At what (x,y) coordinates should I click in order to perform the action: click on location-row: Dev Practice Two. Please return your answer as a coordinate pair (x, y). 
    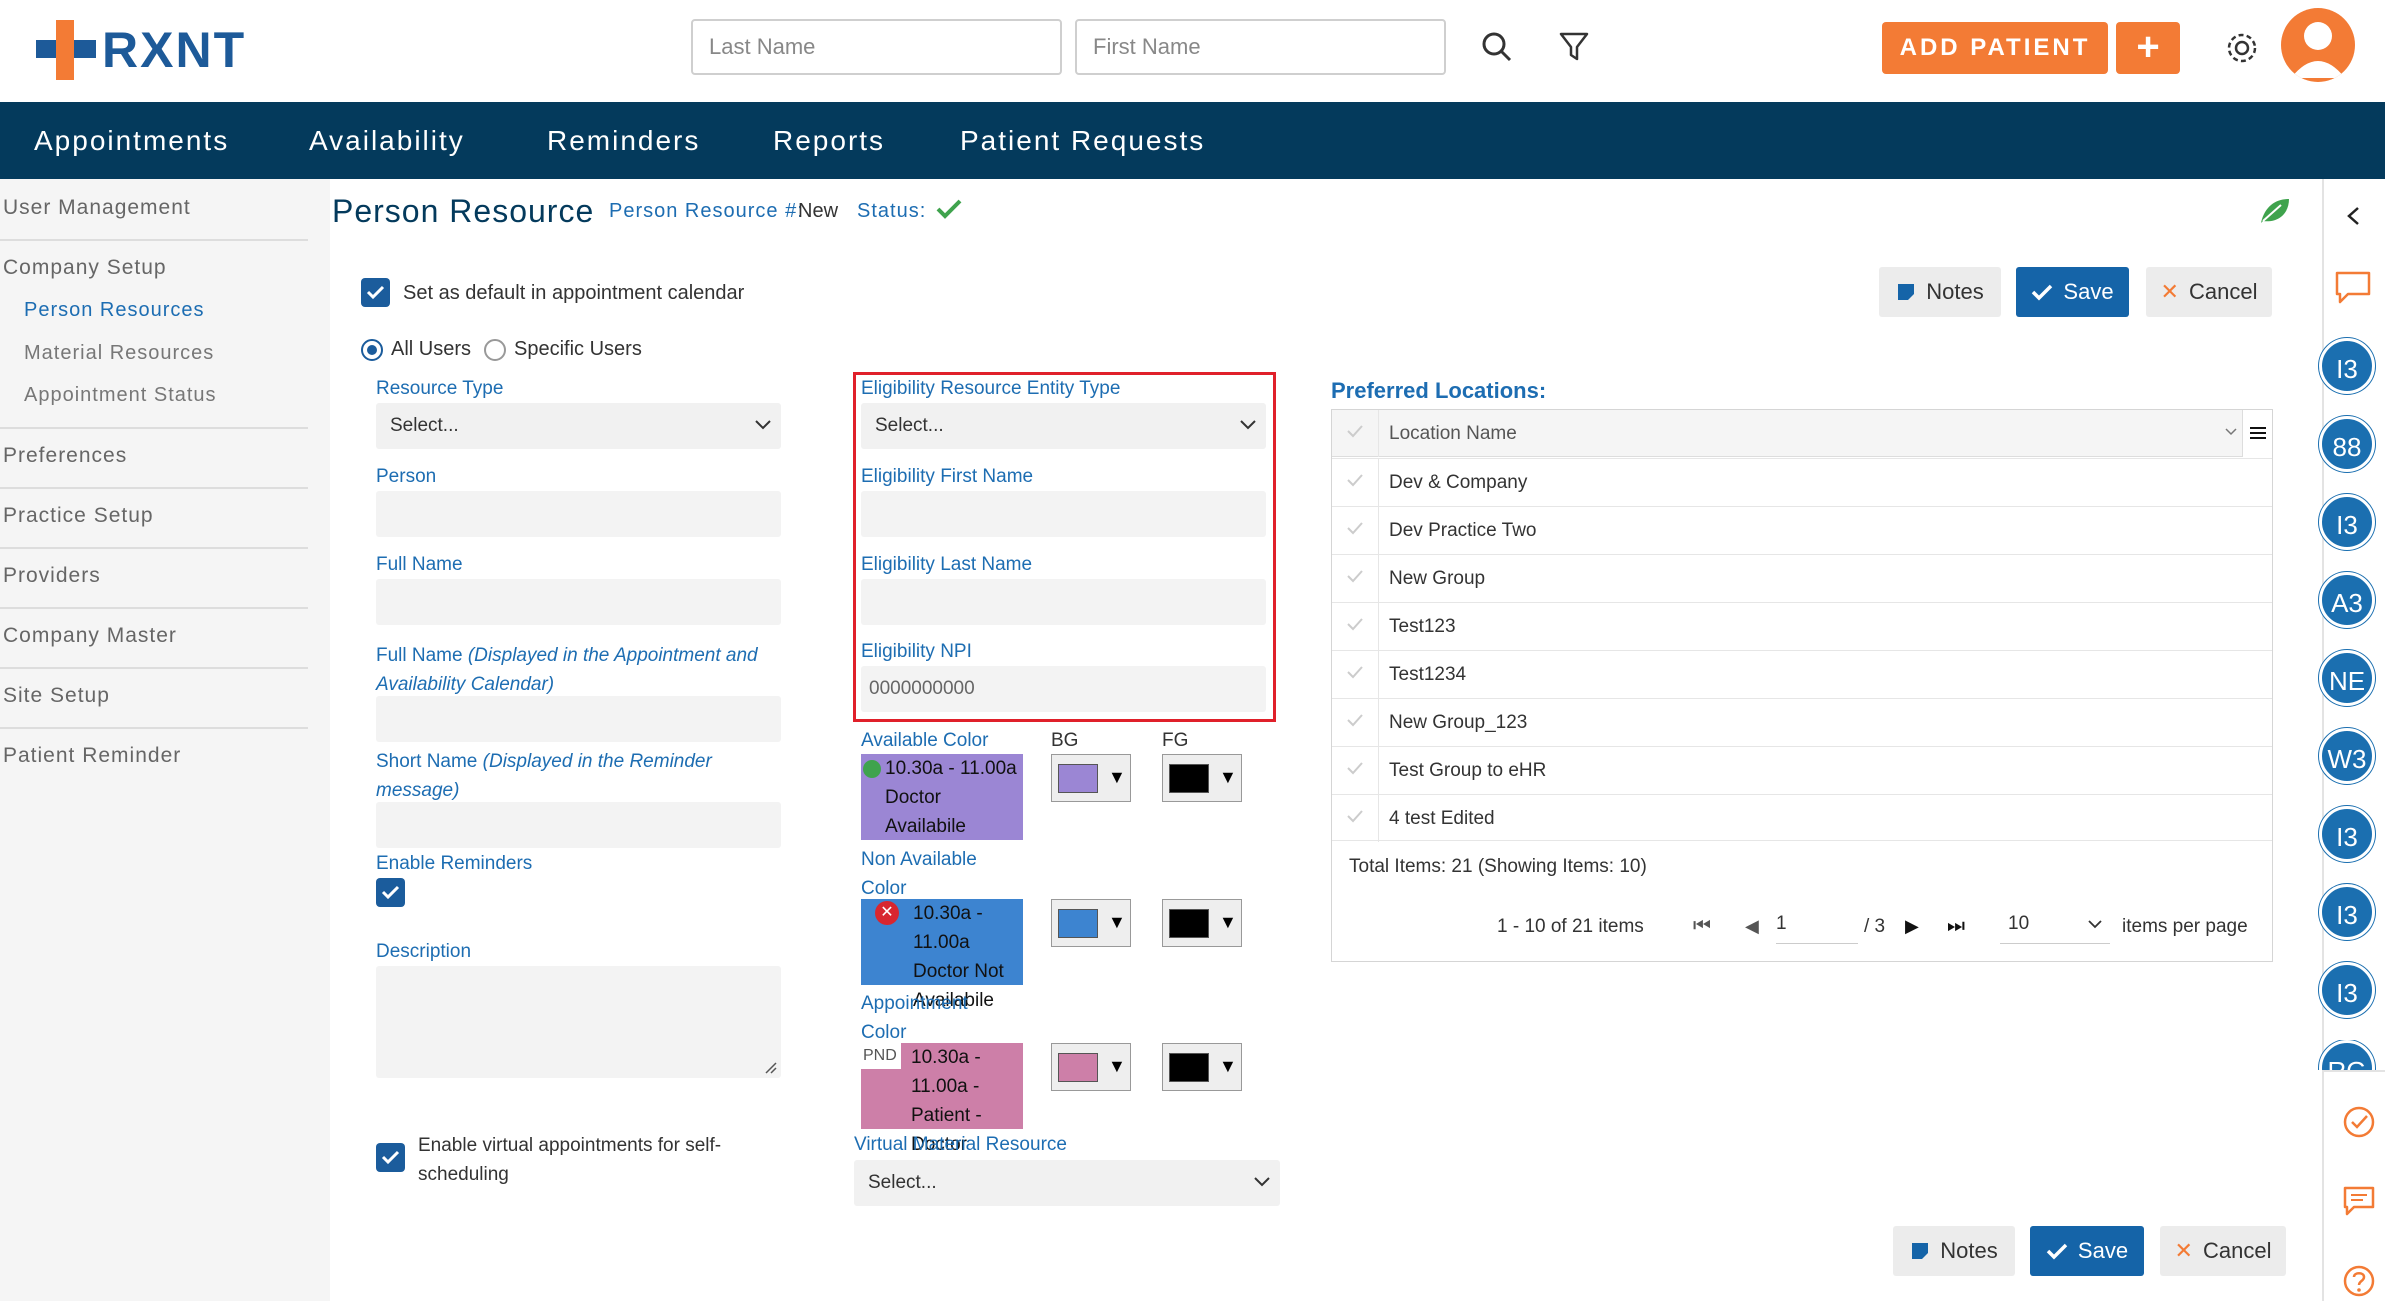
    Looking at the image, I should click on (1802, 530).